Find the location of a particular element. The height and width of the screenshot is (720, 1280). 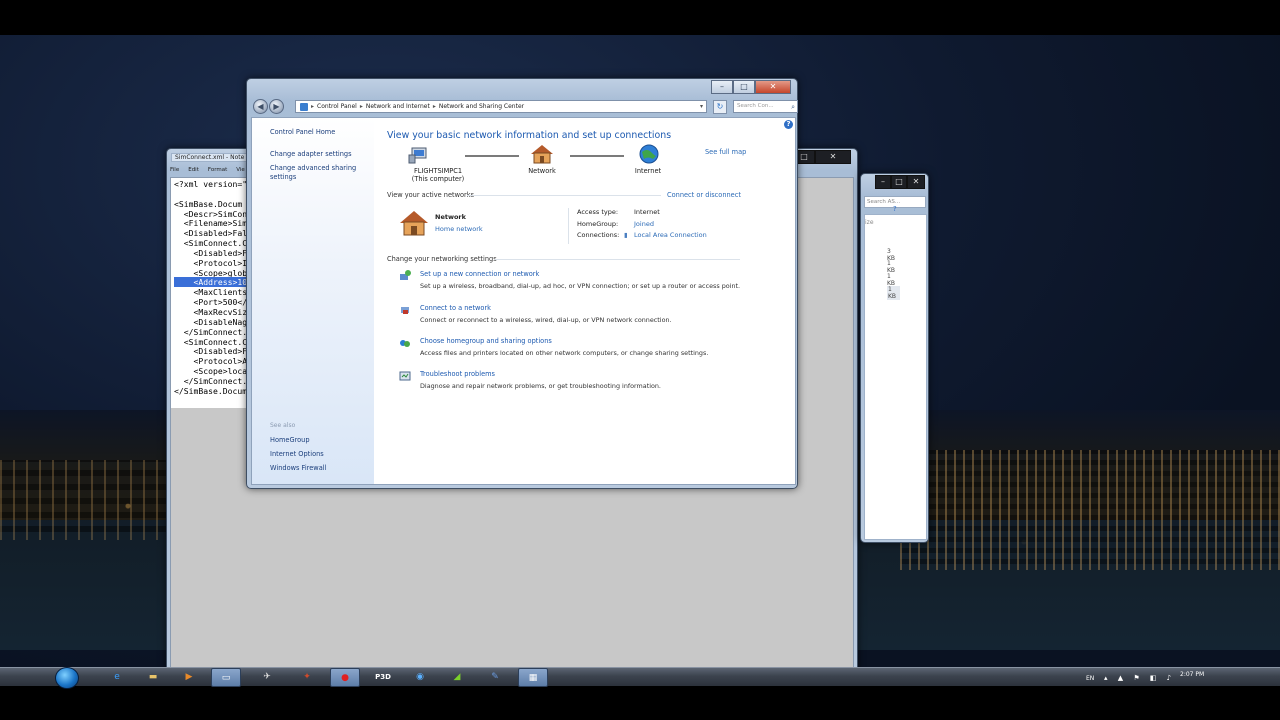

breadcrumb-arrow-icon: ▸ is located at coordinates (361, 106).